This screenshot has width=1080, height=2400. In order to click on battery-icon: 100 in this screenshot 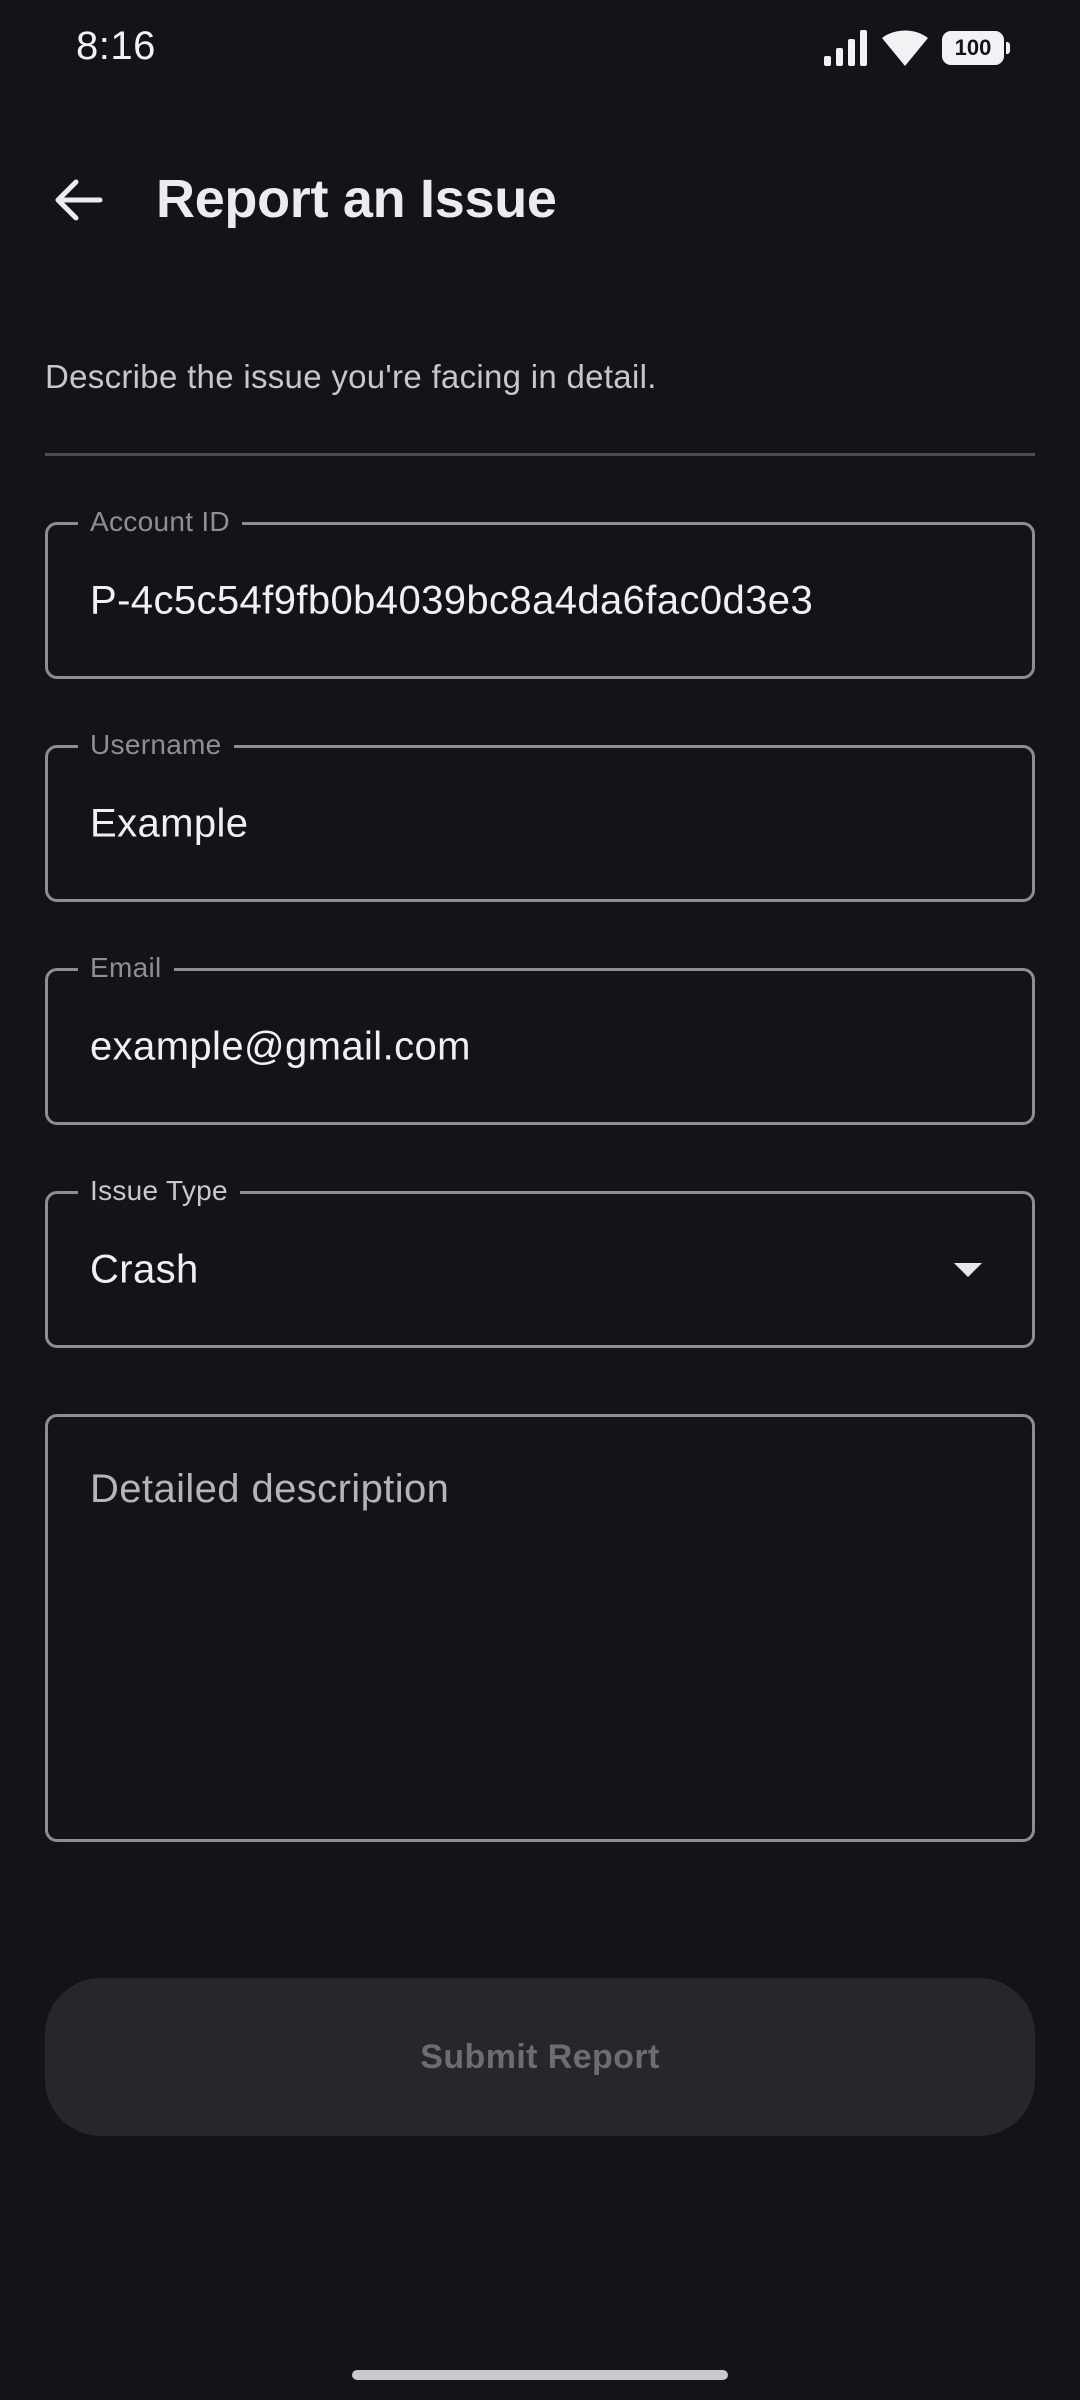, I will do `click(976, 48)`.